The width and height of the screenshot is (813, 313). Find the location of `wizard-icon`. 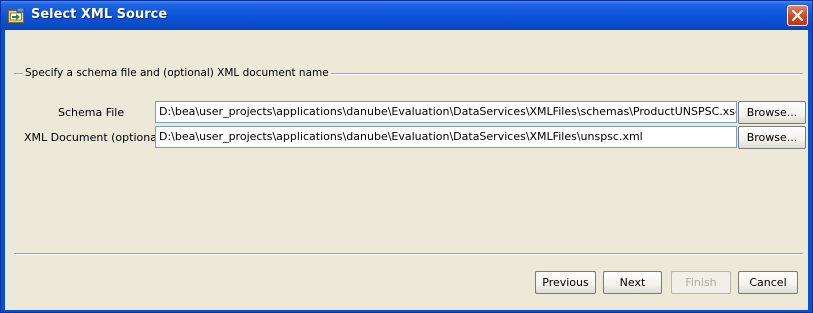

wizard-icon is located at coordinates (16, 15).